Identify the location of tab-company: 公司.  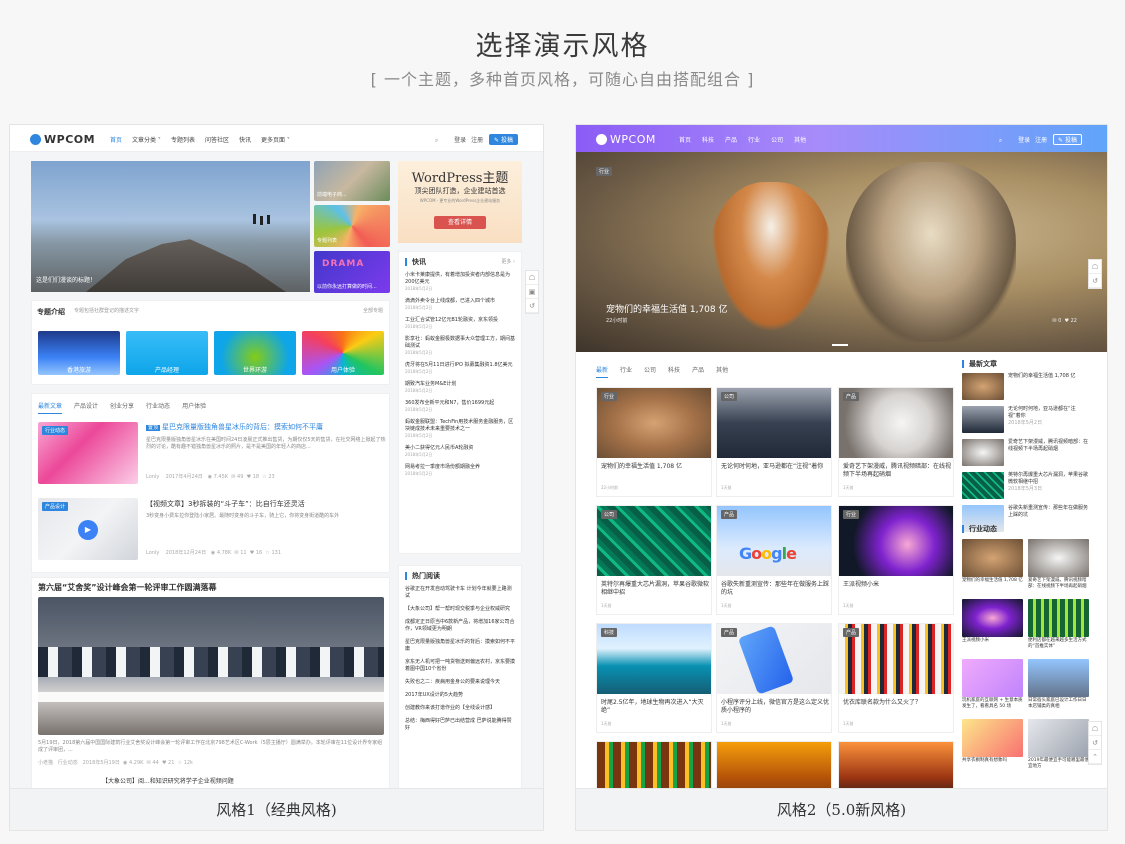
(650, 370).